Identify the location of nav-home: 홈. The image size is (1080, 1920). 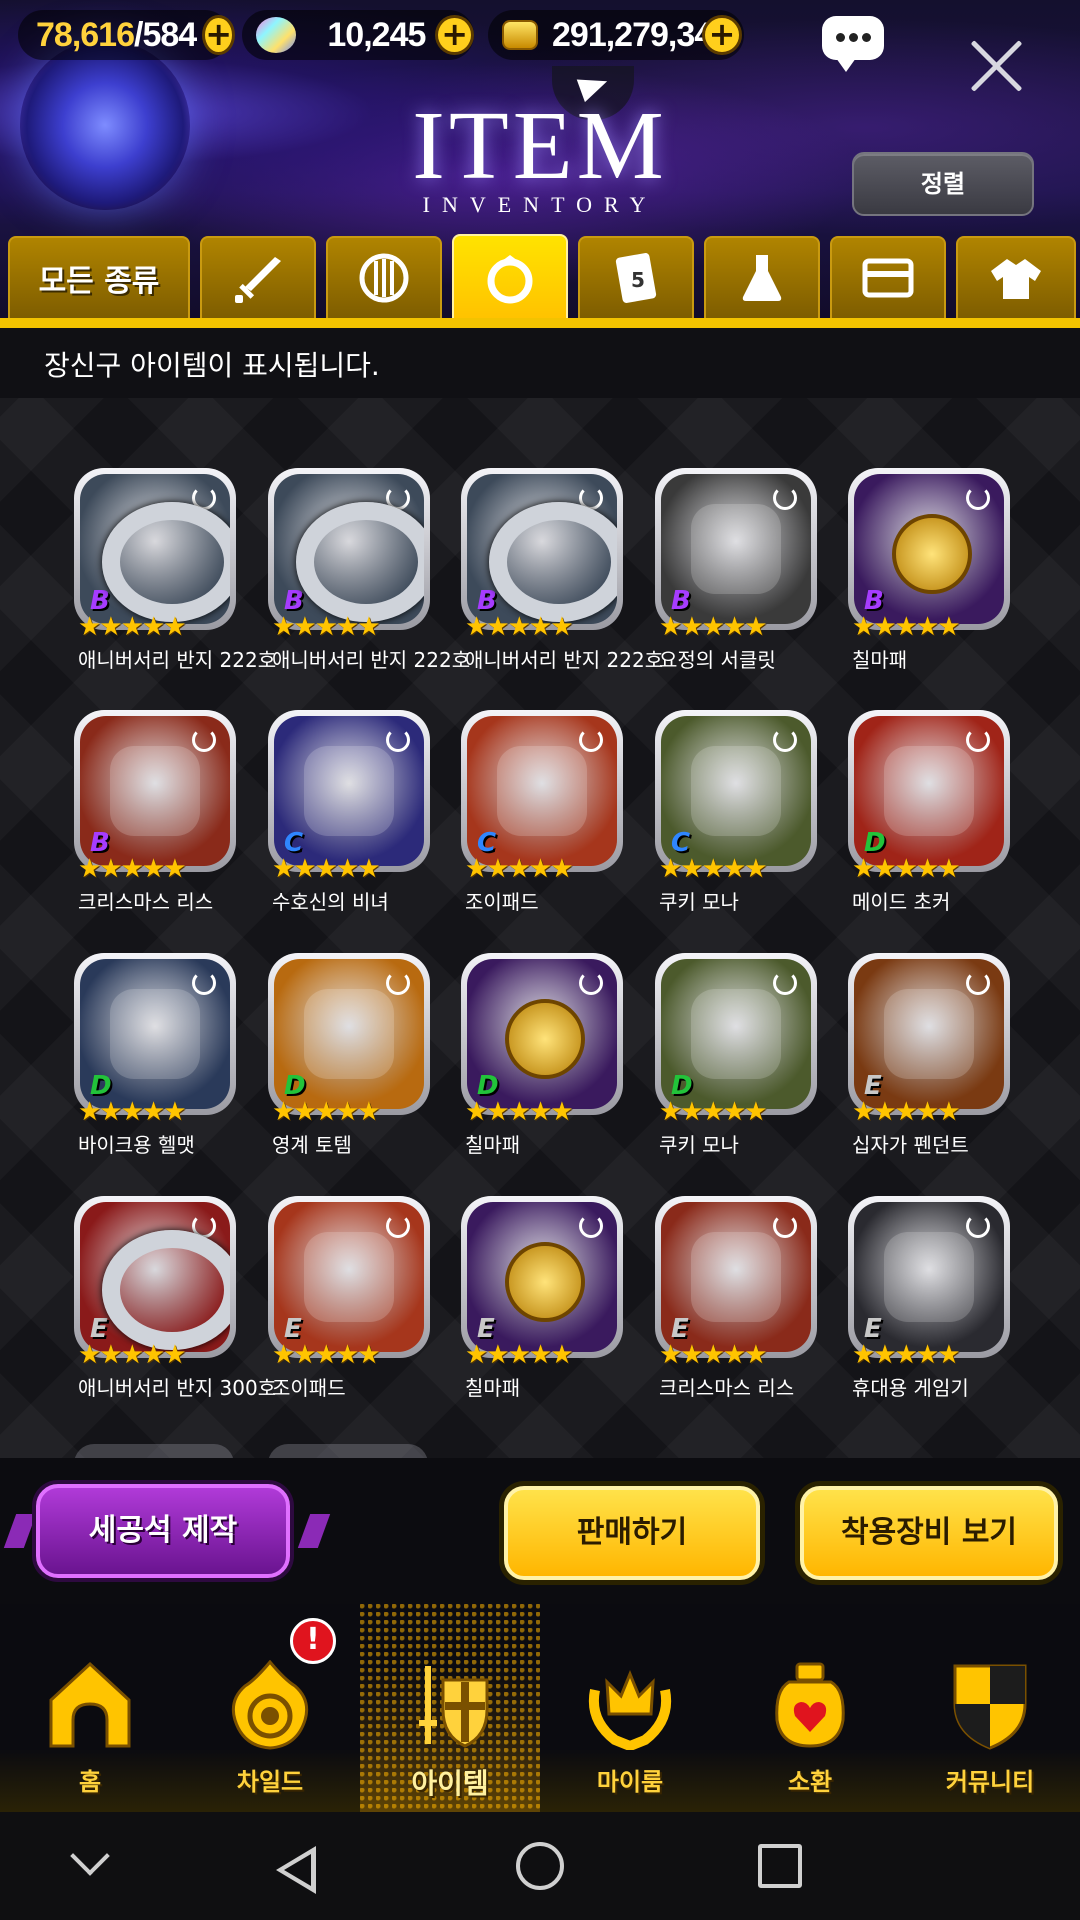
(90, 1708).